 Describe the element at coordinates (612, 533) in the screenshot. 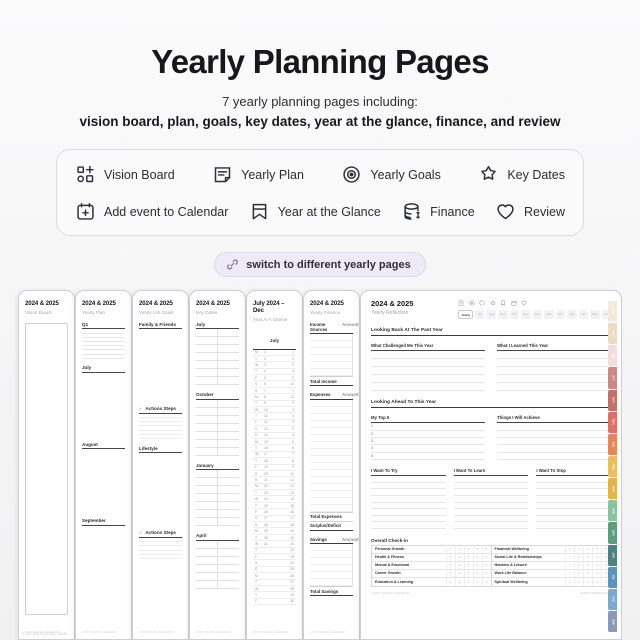

I see `color-tab: MAY` at that location.